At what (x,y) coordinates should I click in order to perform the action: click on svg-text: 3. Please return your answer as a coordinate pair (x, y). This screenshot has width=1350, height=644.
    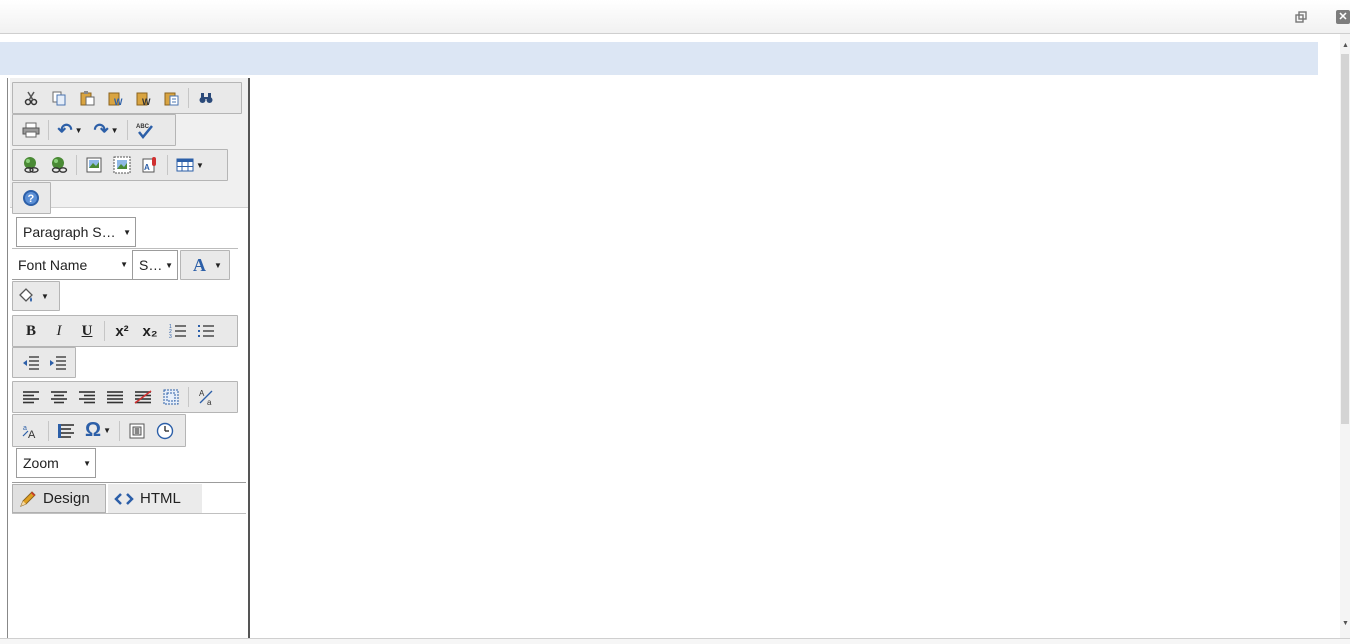
    Looking at the image, I should click on (170, 336).